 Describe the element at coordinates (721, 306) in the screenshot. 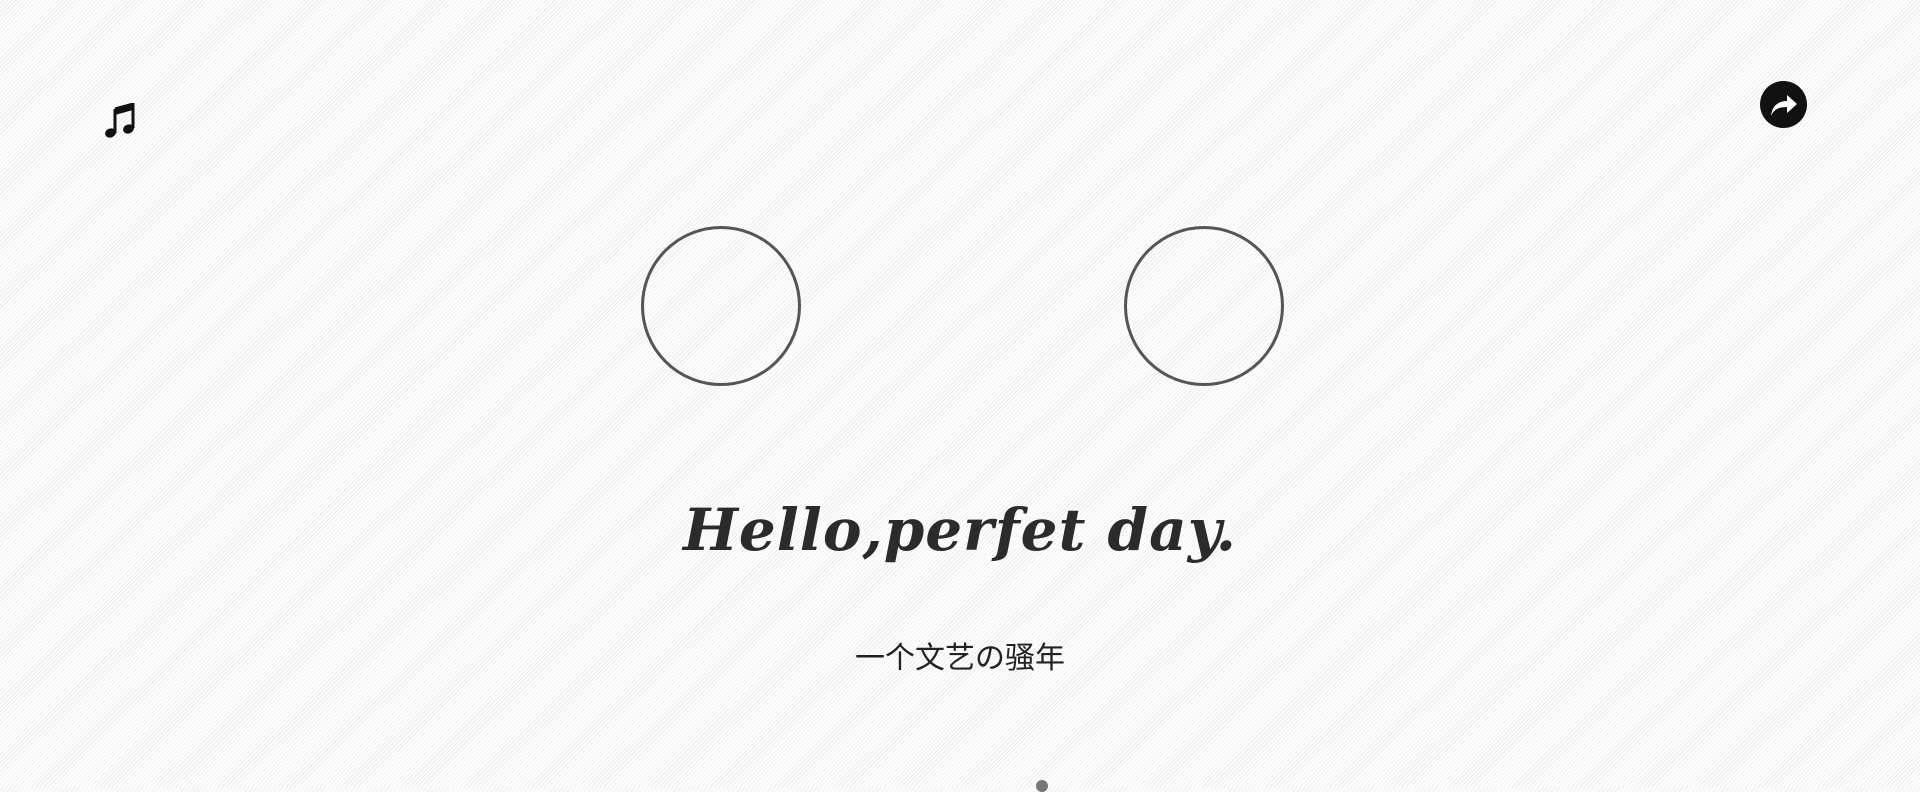

I see `avatar-left` at that location.